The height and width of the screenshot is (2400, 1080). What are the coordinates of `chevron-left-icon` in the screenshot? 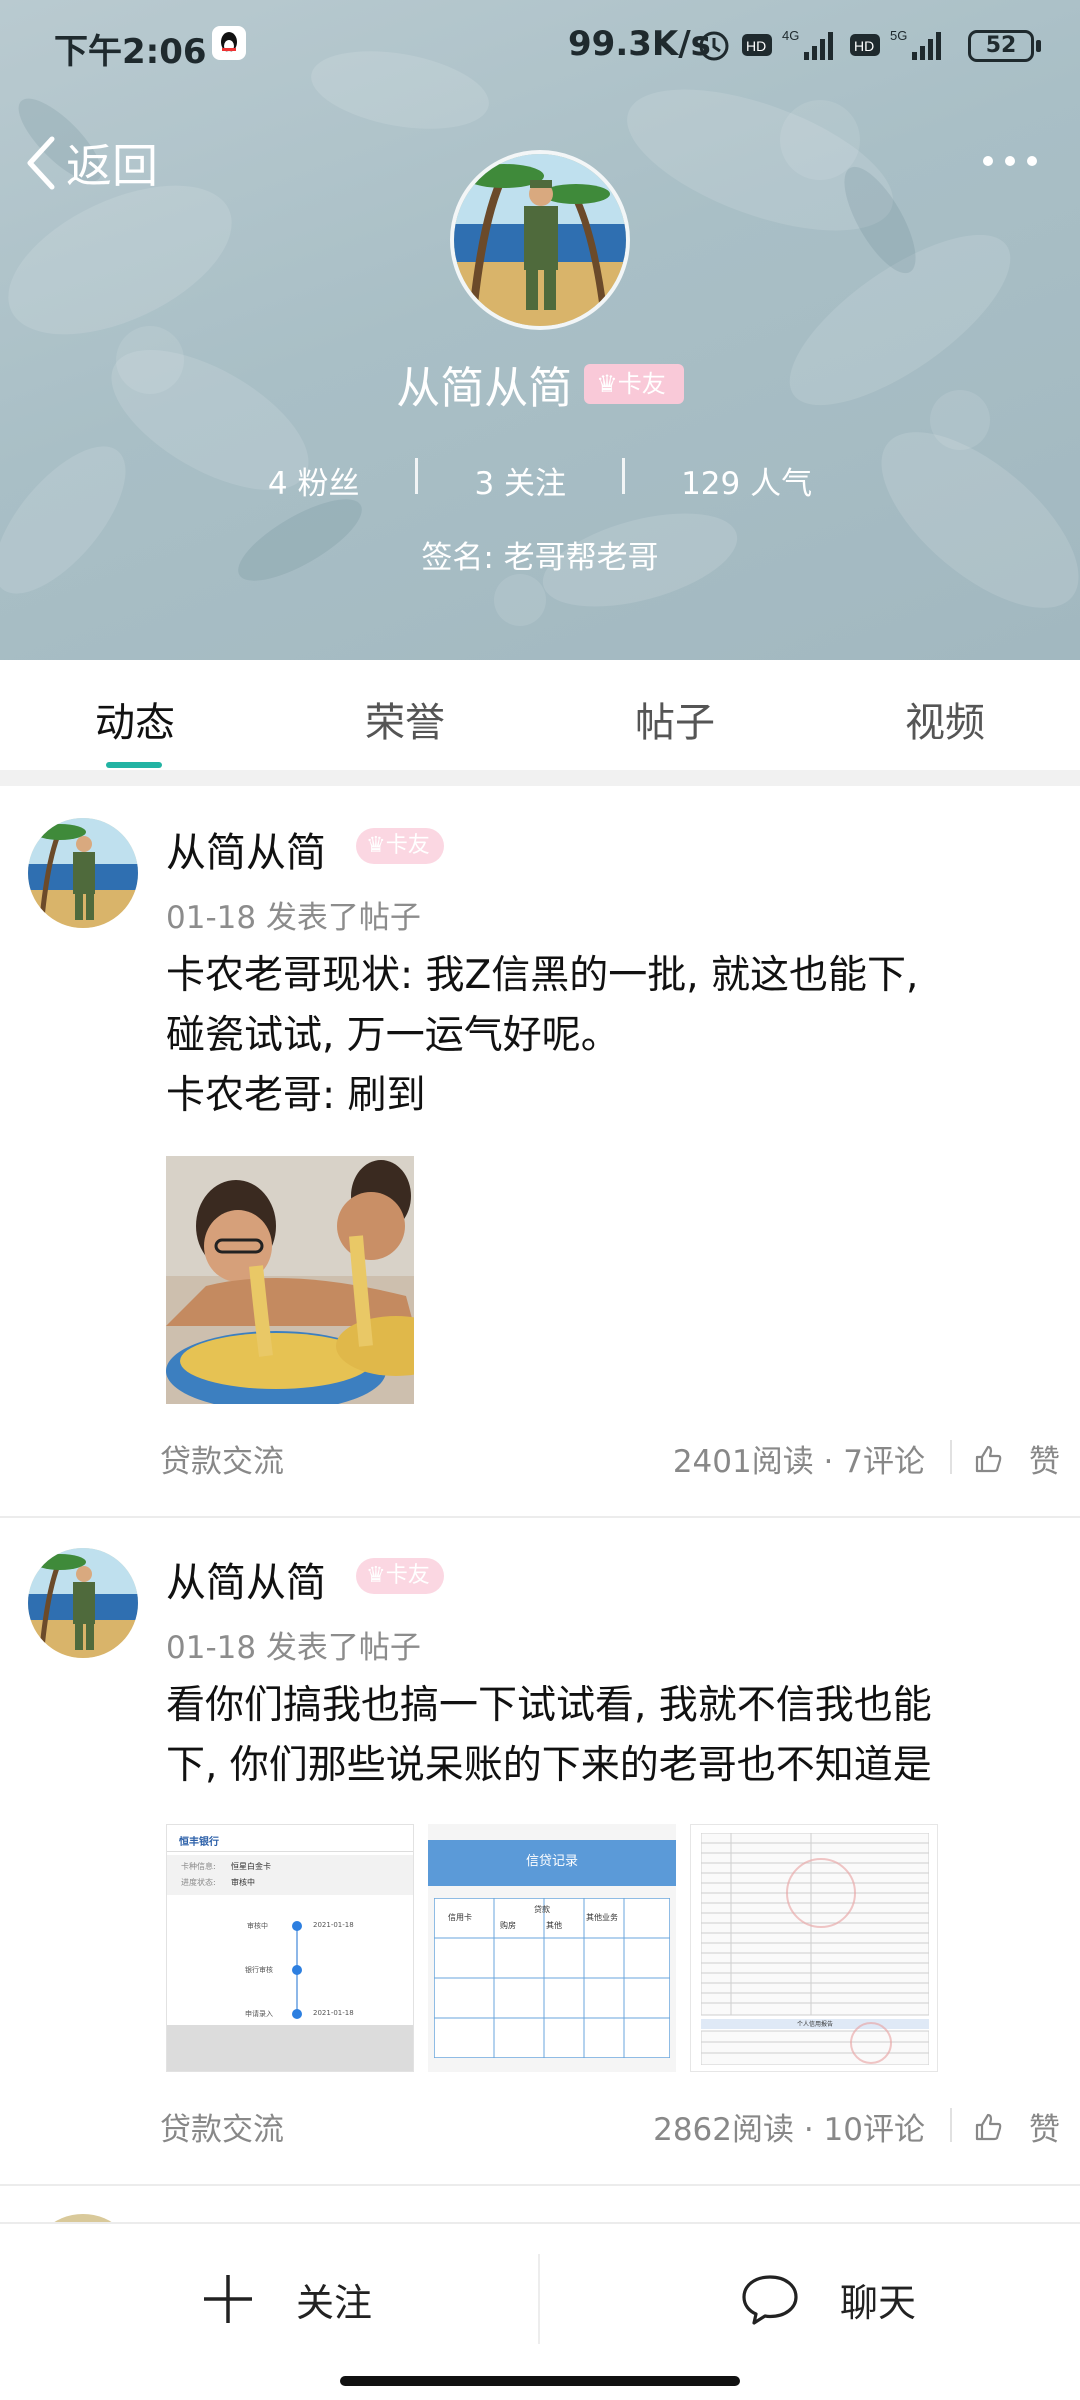 It's located at (41, 163).